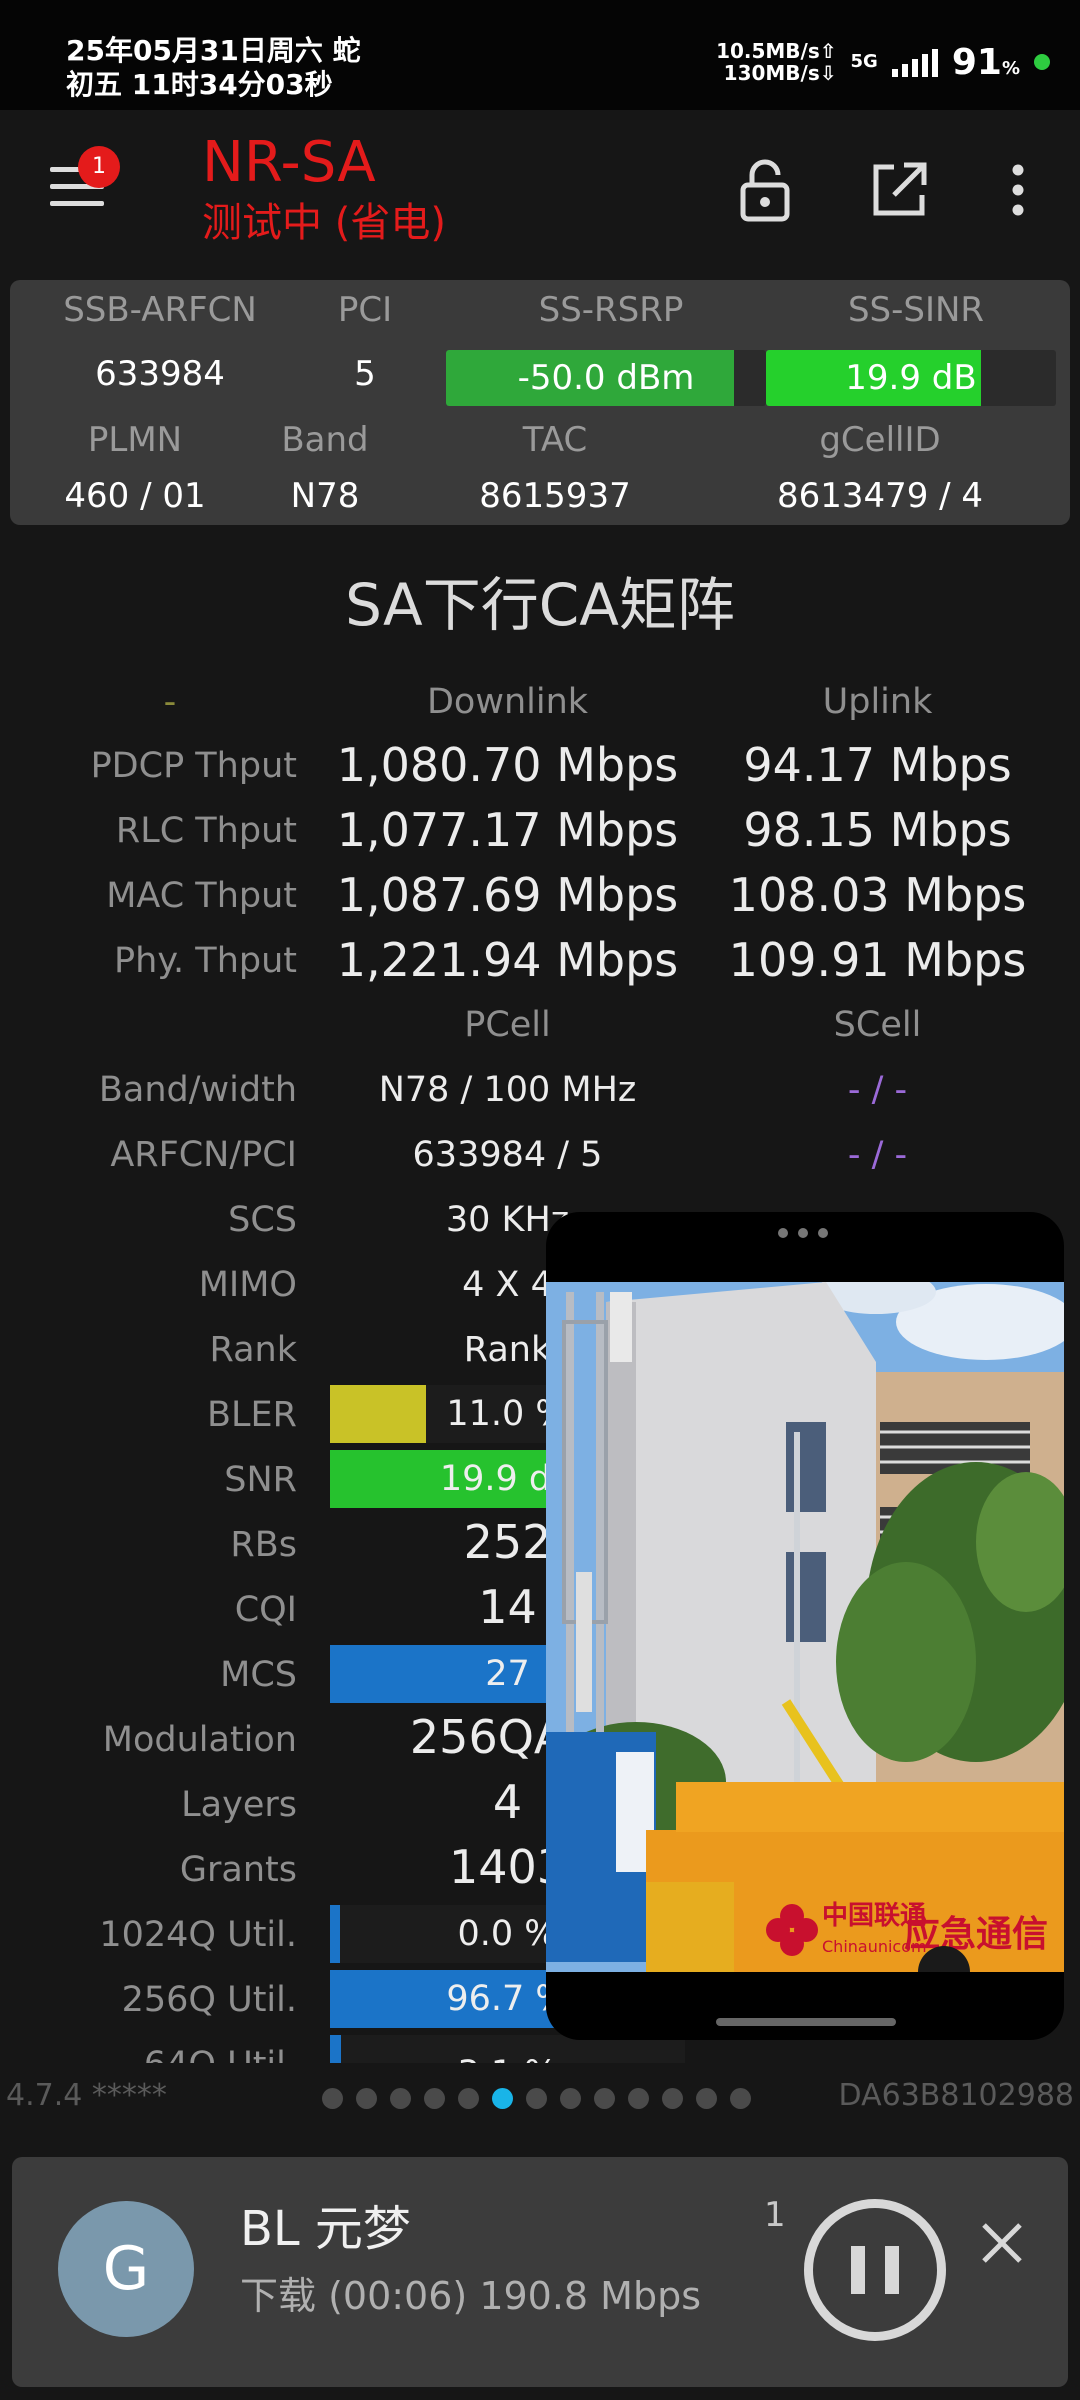 The height and width of the screenshot is (2400, 1080). I want to click on app-version: 4.7.4 *****, so click(86, 2095).